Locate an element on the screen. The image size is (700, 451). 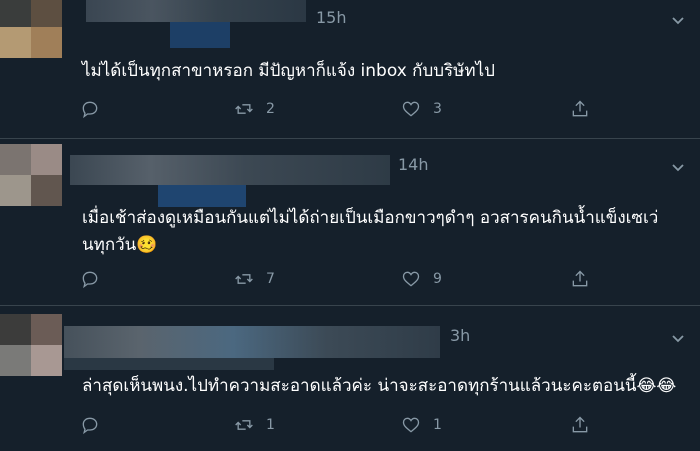
retweet-count: 1 is located at coordinates (270, 425).